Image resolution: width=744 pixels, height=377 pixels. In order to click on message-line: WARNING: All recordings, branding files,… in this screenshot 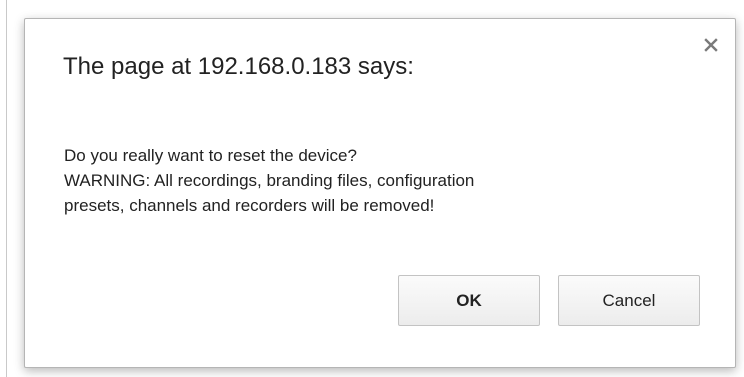, I will do `click(269, 180)`.